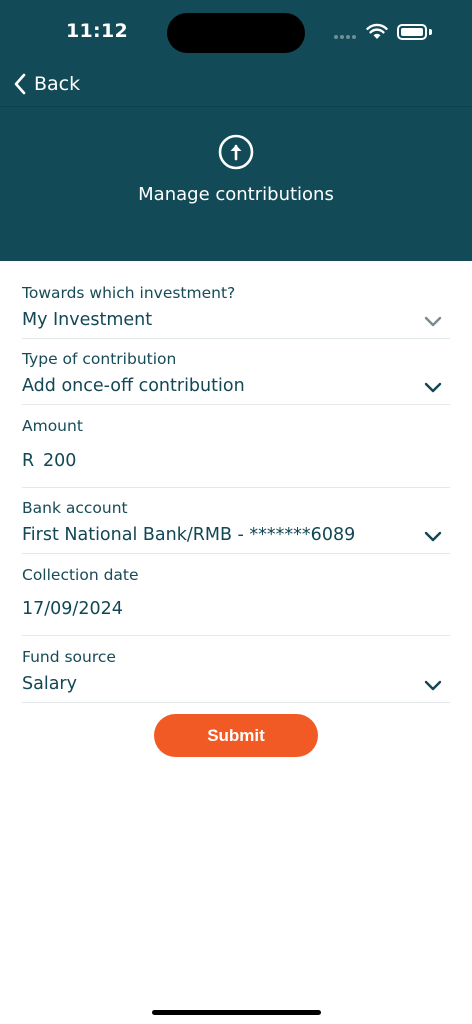 The width and height of the screenshot is (472, 1024). What do you see at coordinates (49, 684) in the screenshot?
I see `fund-source-value: Salary` at bounding box center [49, 684].